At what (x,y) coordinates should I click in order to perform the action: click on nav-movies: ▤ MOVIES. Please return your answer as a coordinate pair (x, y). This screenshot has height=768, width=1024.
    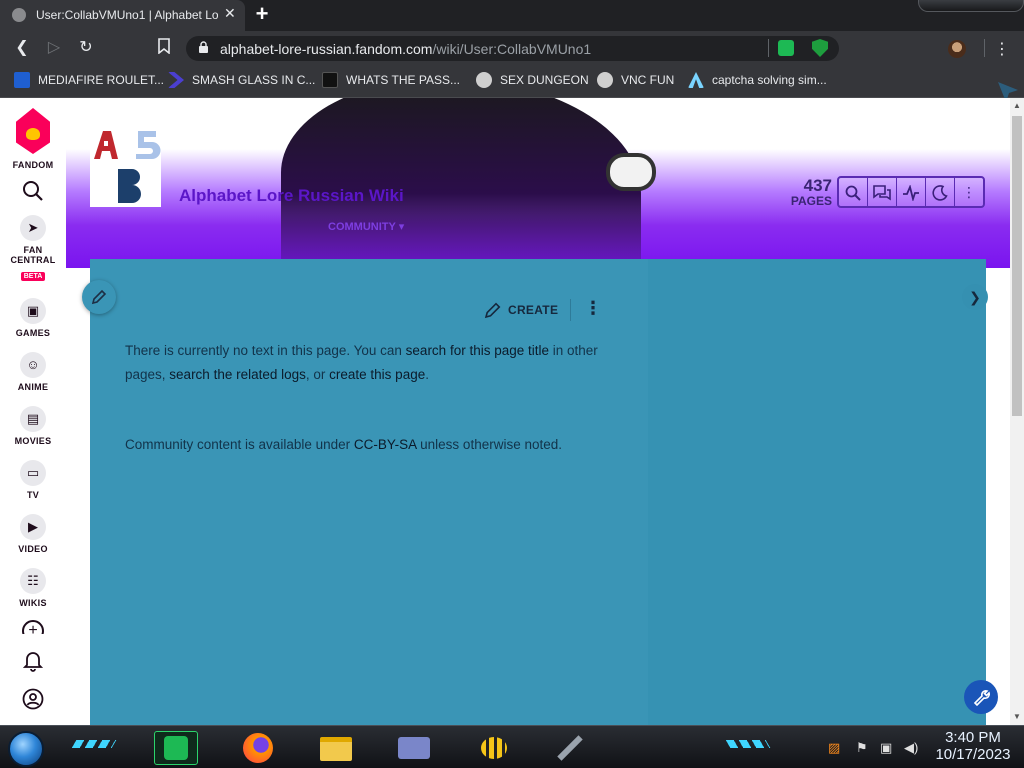
    Looking at the image, I should click on (33, 426).